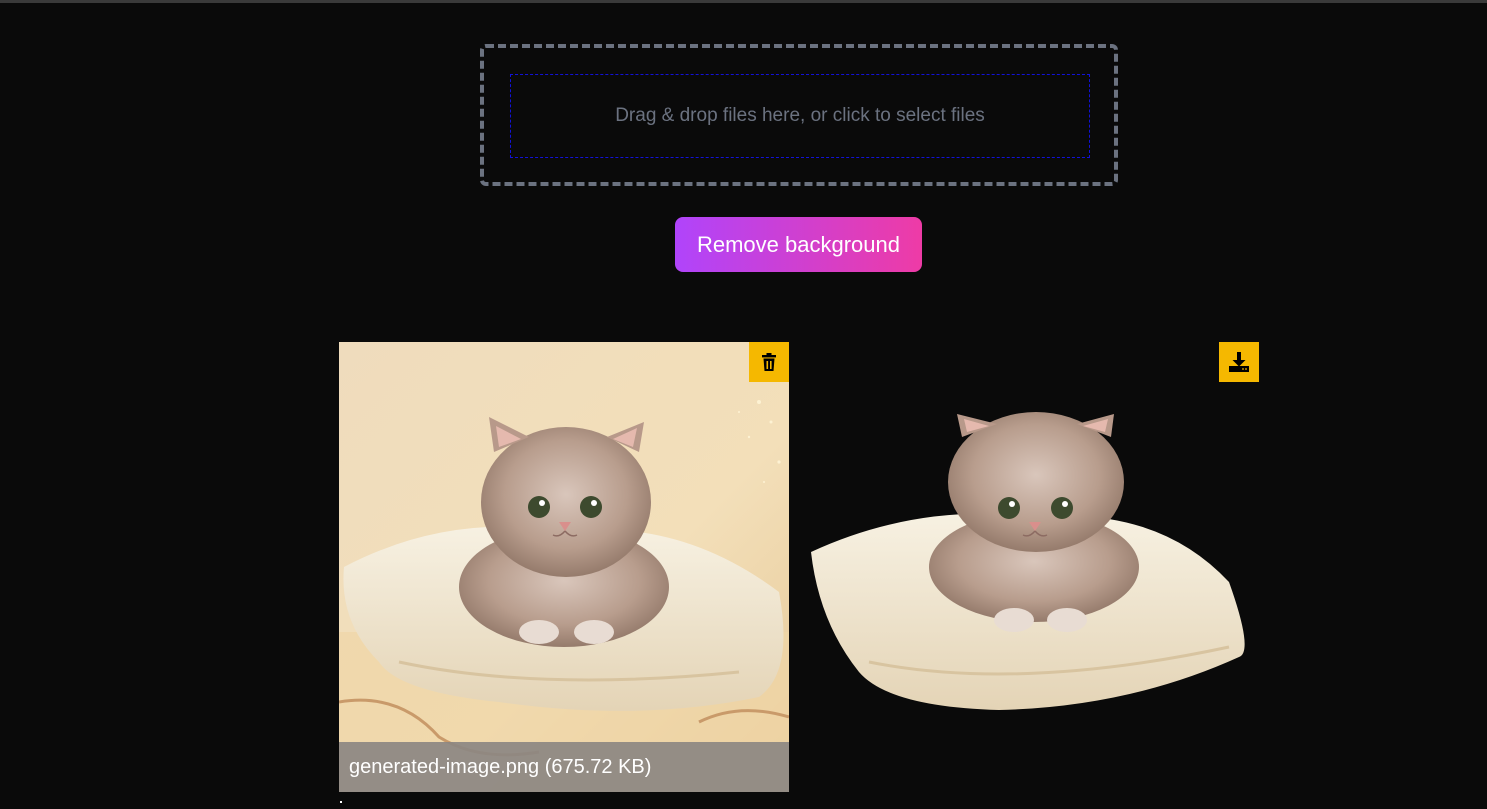 This screenshot has height=809, width=1487. Describe the element at coordinates (743, 1) in the screenshot. I see `window-top-border` at that location.